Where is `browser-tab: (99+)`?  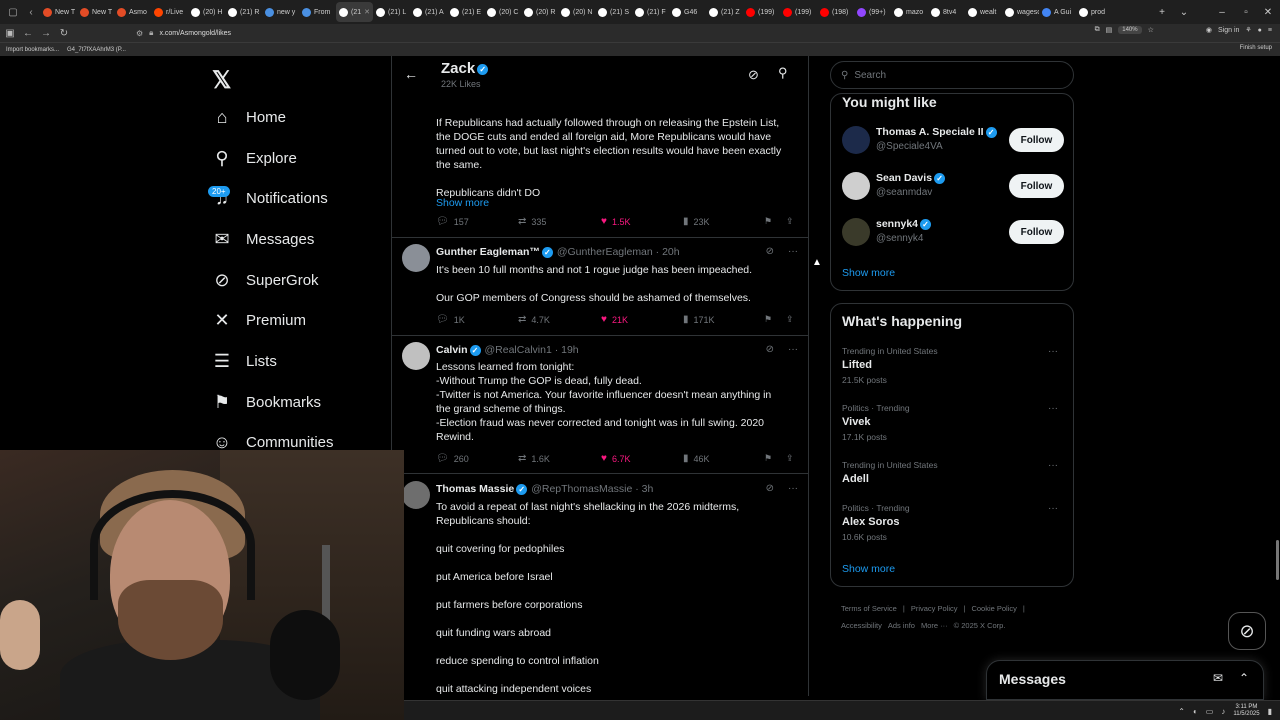
browser-tab: (99+) is located at coordinates (872, 12).